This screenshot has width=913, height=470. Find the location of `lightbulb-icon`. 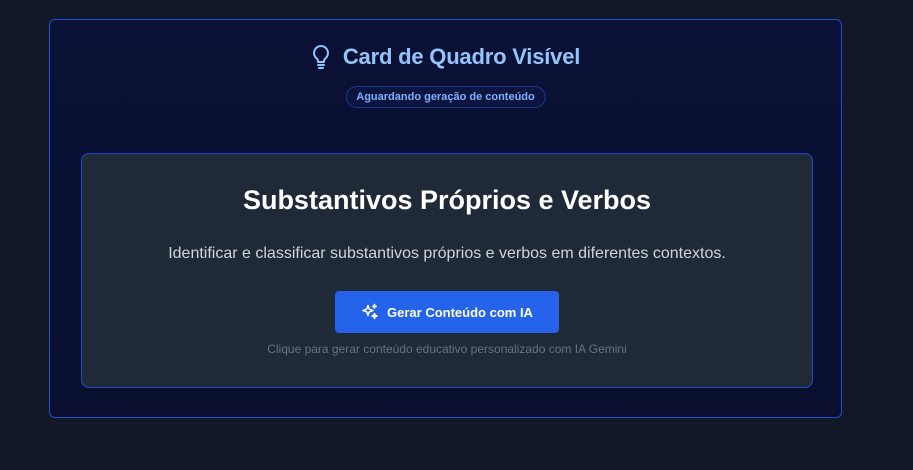

lightbulb-icon is located at coordinates (321, 57).